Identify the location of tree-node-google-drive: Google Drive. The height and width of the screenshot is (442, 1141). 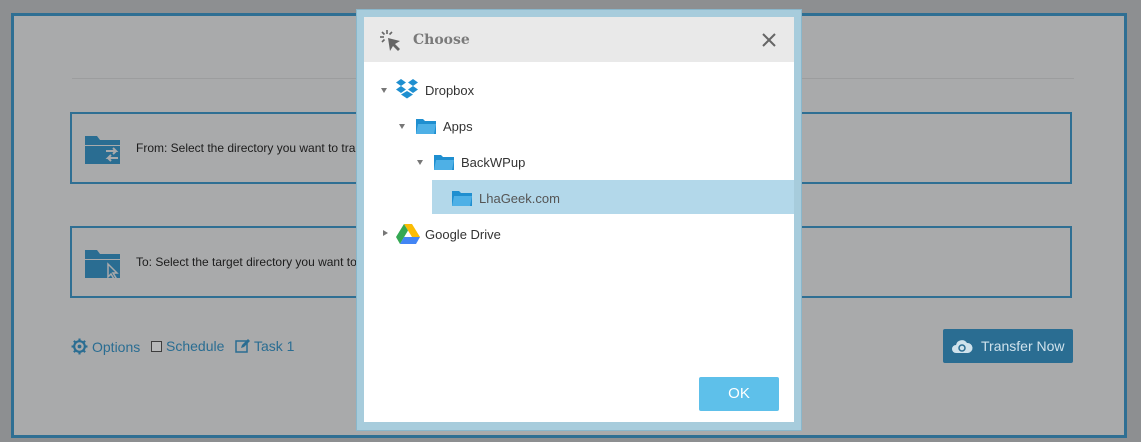
(579, 234).